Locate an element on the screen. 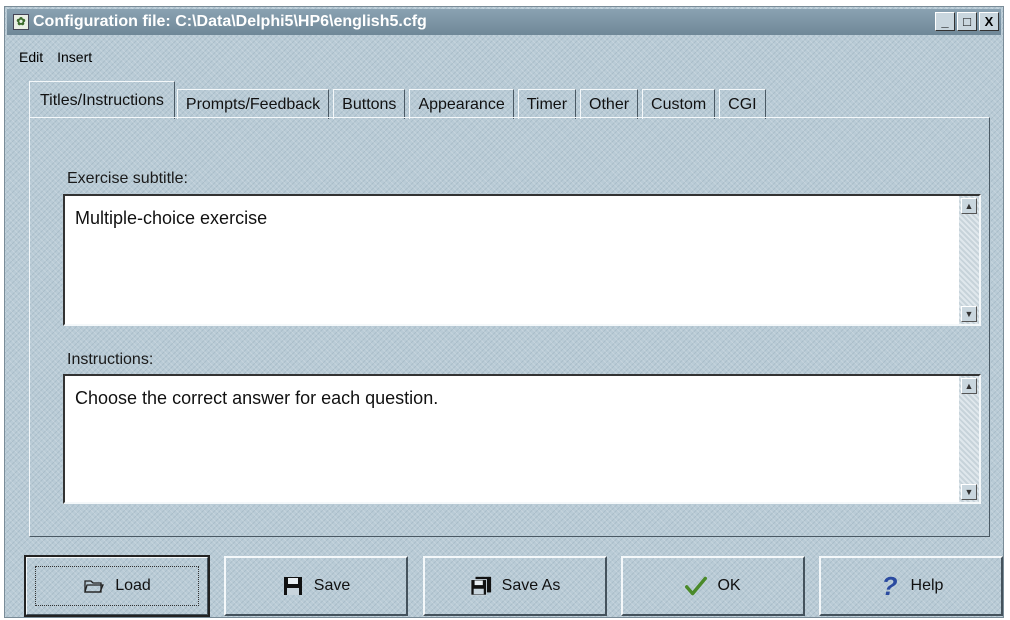  save-label: Save is located at coordinates (332, 585).